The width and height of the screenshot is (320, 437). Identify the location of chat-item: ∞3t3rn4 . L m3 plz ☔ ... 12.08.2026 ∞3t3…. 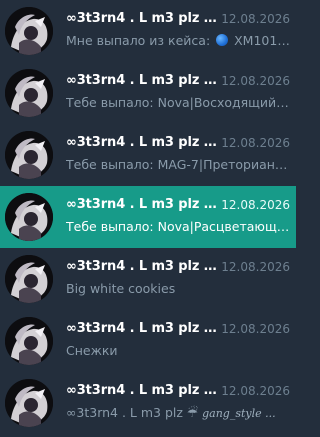
(148, 403).